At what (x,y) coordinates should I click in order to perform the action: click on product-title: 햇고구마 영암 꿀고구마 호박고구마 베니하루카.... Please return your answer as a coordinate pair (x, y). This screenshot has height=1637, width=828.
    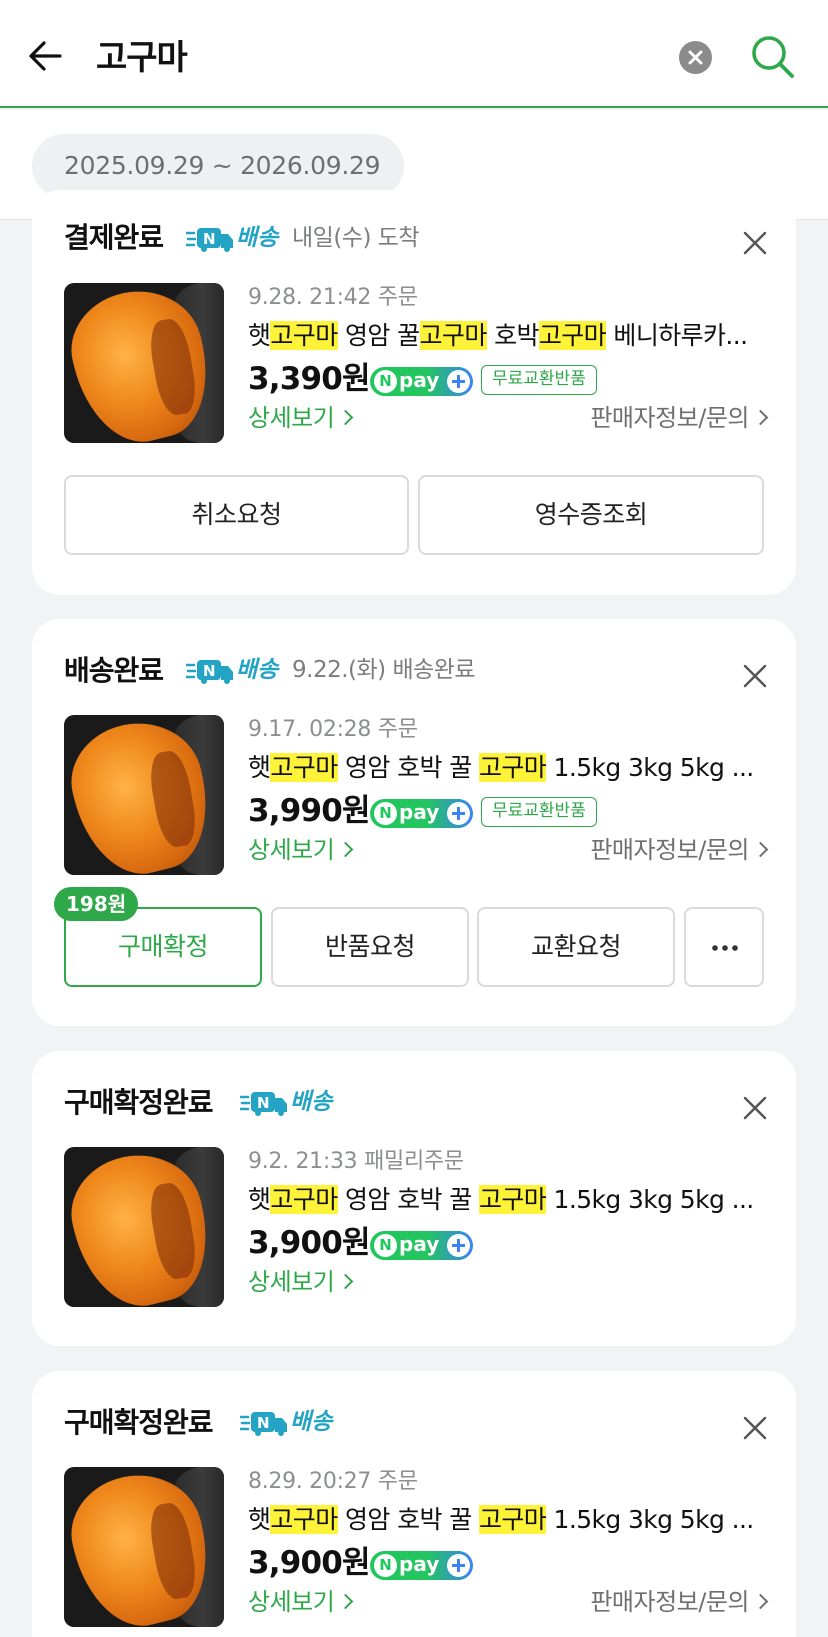
    Looking at the image, I should click on (508, 336).